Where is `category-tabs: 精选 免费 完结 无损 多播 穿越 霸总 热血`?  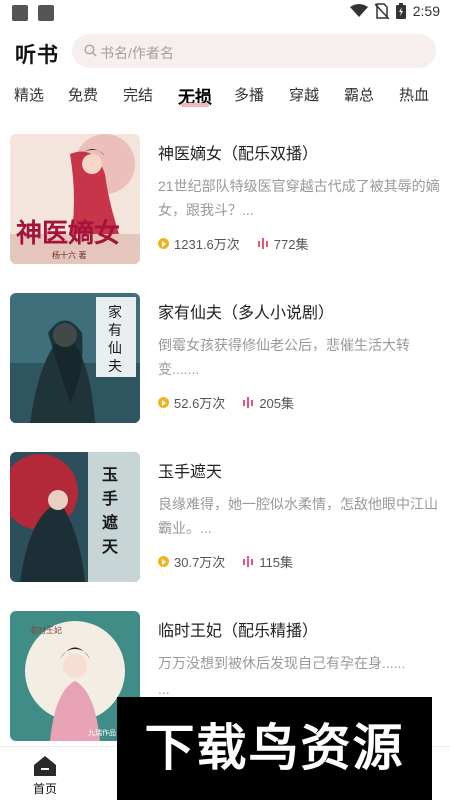
category-tabs: 精选 免费 完结 无损 多播 穿越 霸总 热血 is located at coordinates (225, 96).